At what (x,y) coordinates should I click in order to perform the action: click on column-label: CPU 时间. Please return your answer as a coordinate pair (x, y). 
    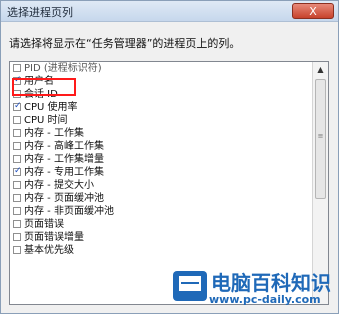
    Looking at the image, I should click on (46, 120).